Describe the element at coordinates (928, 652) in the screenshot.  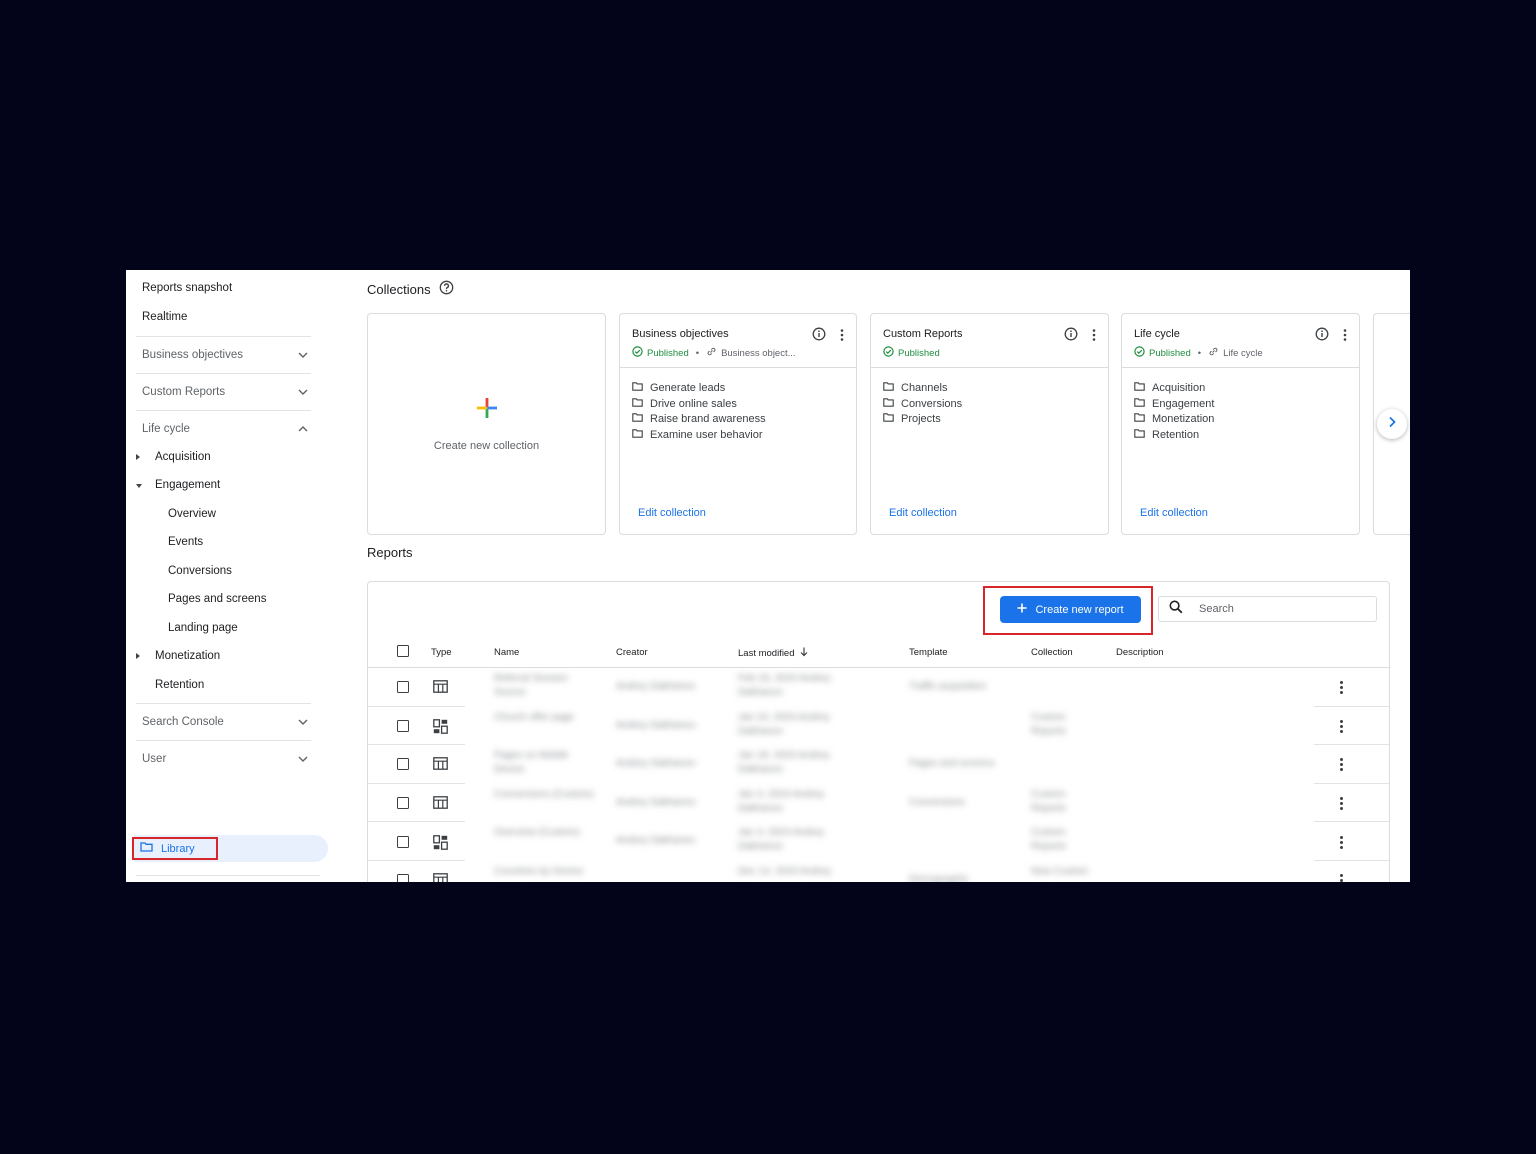
I see `col-template: Template` at that location.